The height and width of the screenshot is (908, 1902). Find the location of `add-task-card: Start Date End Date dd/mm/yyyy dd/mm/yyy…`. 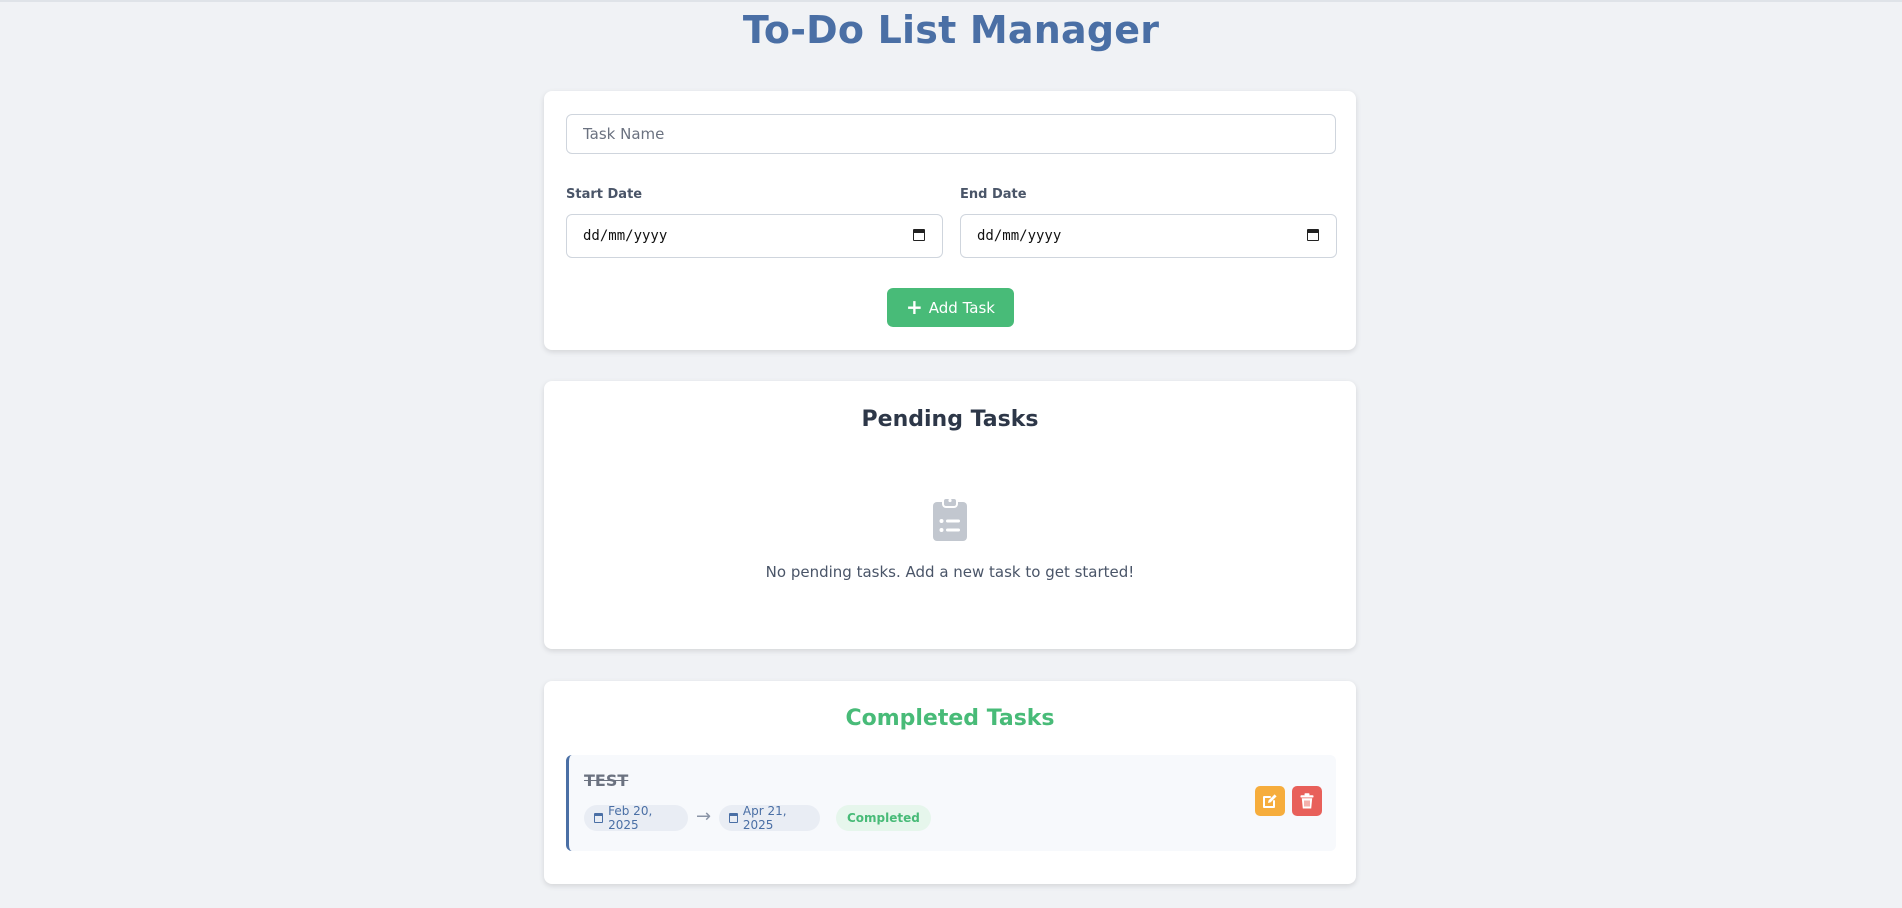

add-task-card: Start Date End Date dd/mm/yyyy dd/mm/yyy… is located at coordinates (950, 220).